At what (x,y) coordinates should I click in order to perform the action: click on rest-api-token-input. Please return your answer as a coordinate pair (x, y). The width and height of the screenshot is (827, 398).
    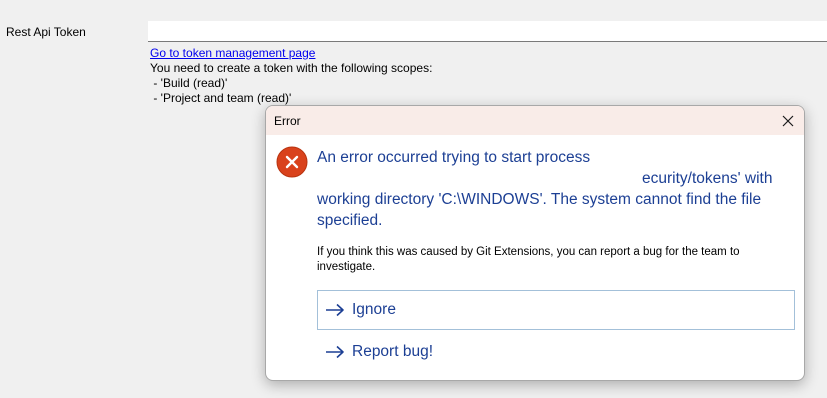
    Looking at the image, I should click on (487, 31).